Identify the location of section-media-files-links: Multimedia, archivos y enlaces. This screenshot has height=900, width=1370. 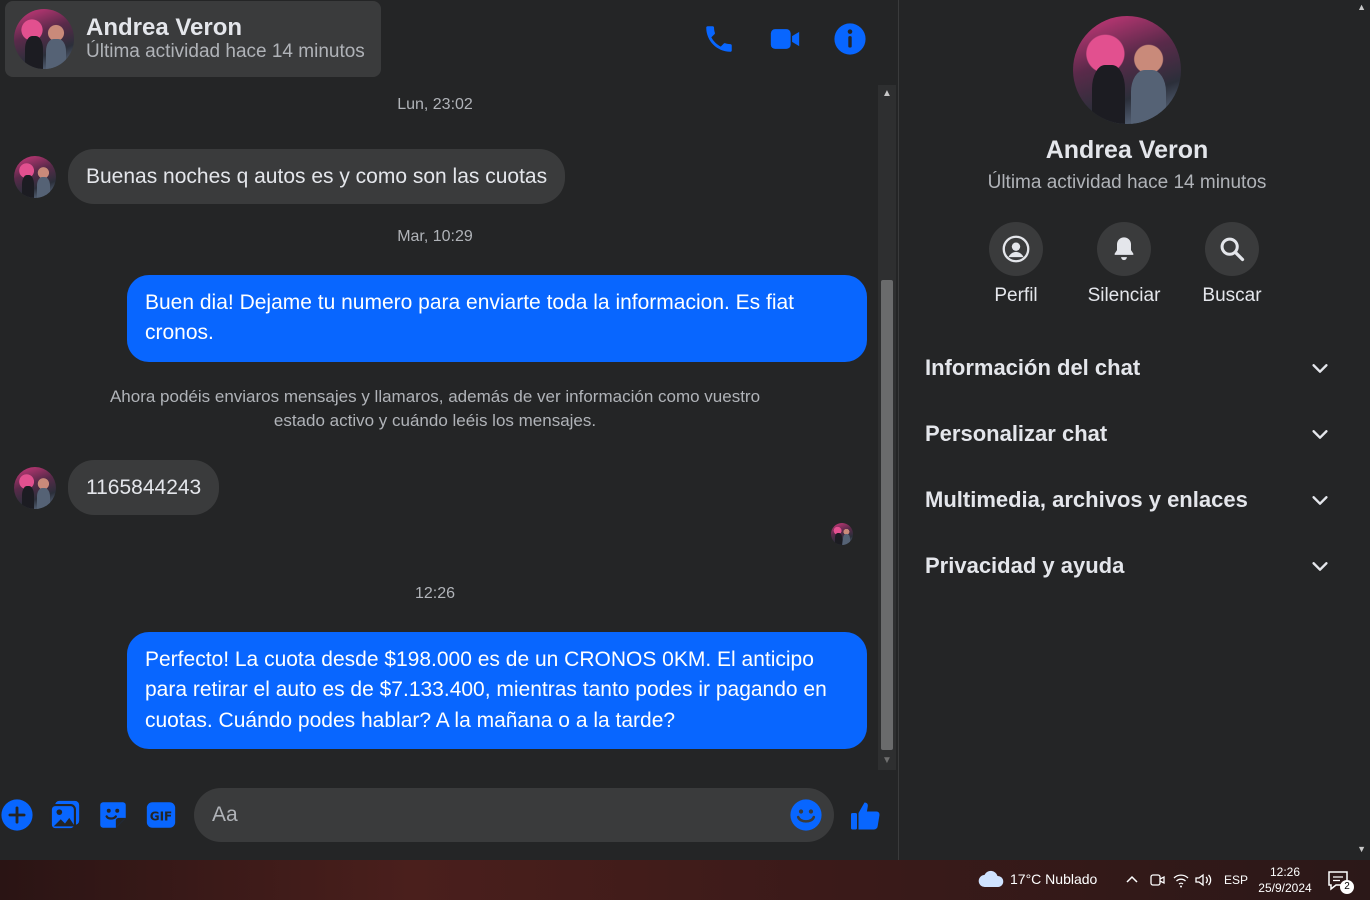
(1127, 500).